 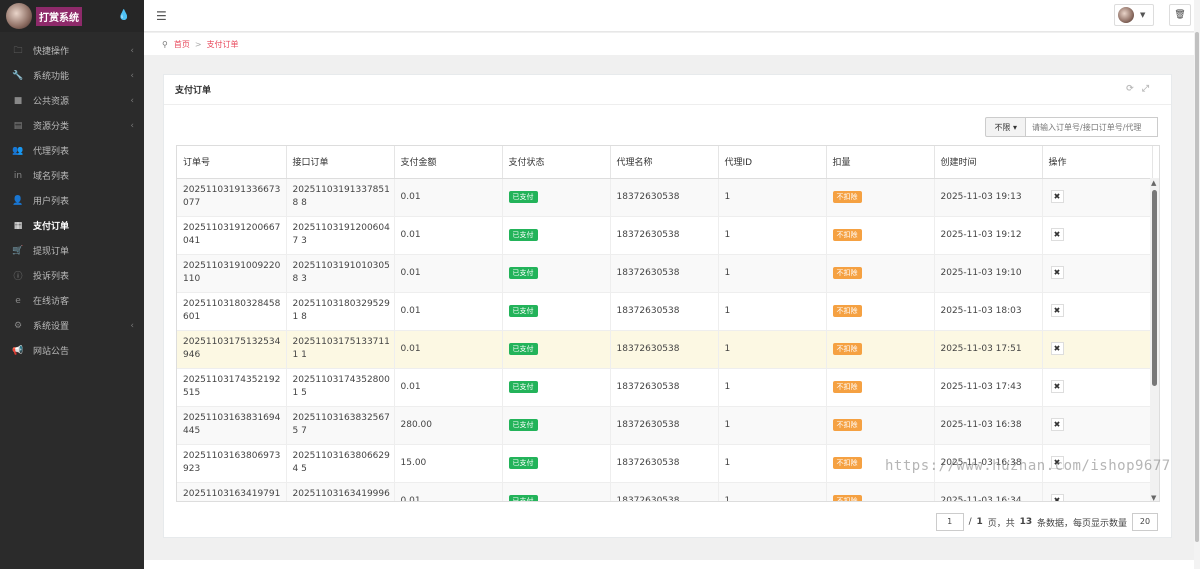 I want to click on column-header: 代理名称, so click(x=664, y=162).